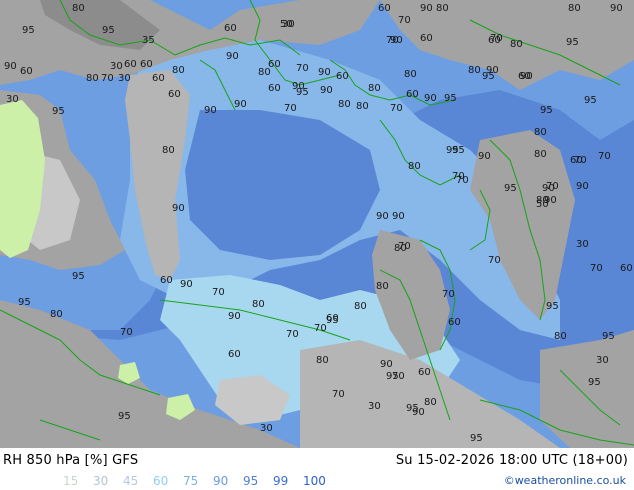 The height and width of the screenshot is (490, 634). What do you see at coordinates (565, 480) in the screenshot?
I see `credit-link: ©weatheronline.co.uk` at bounding box center [565, 480].